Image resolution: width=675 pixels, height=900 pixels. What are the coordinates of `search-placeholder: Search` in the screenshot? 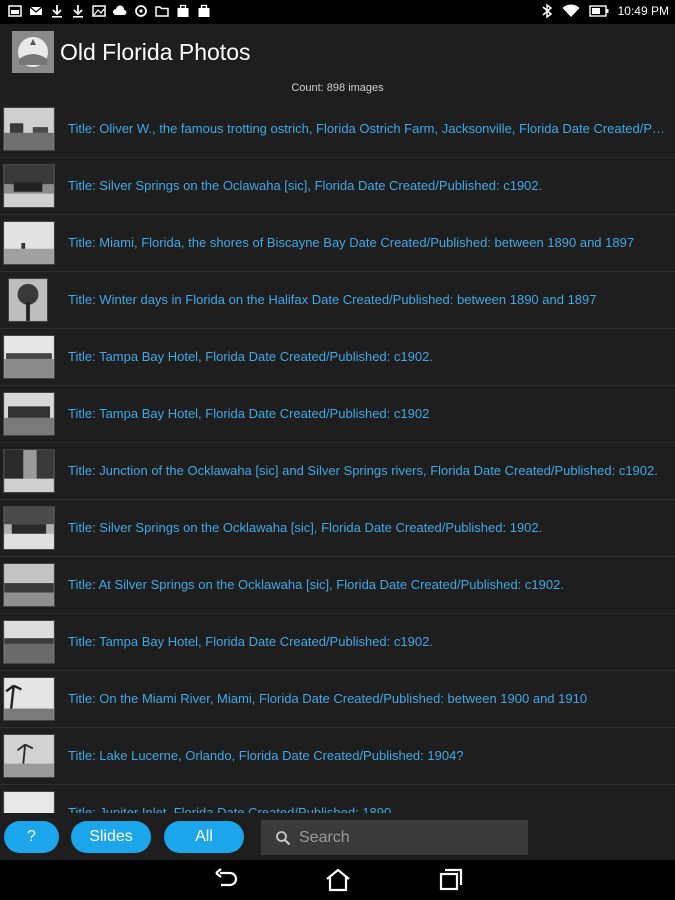 It's located at (324, 837).